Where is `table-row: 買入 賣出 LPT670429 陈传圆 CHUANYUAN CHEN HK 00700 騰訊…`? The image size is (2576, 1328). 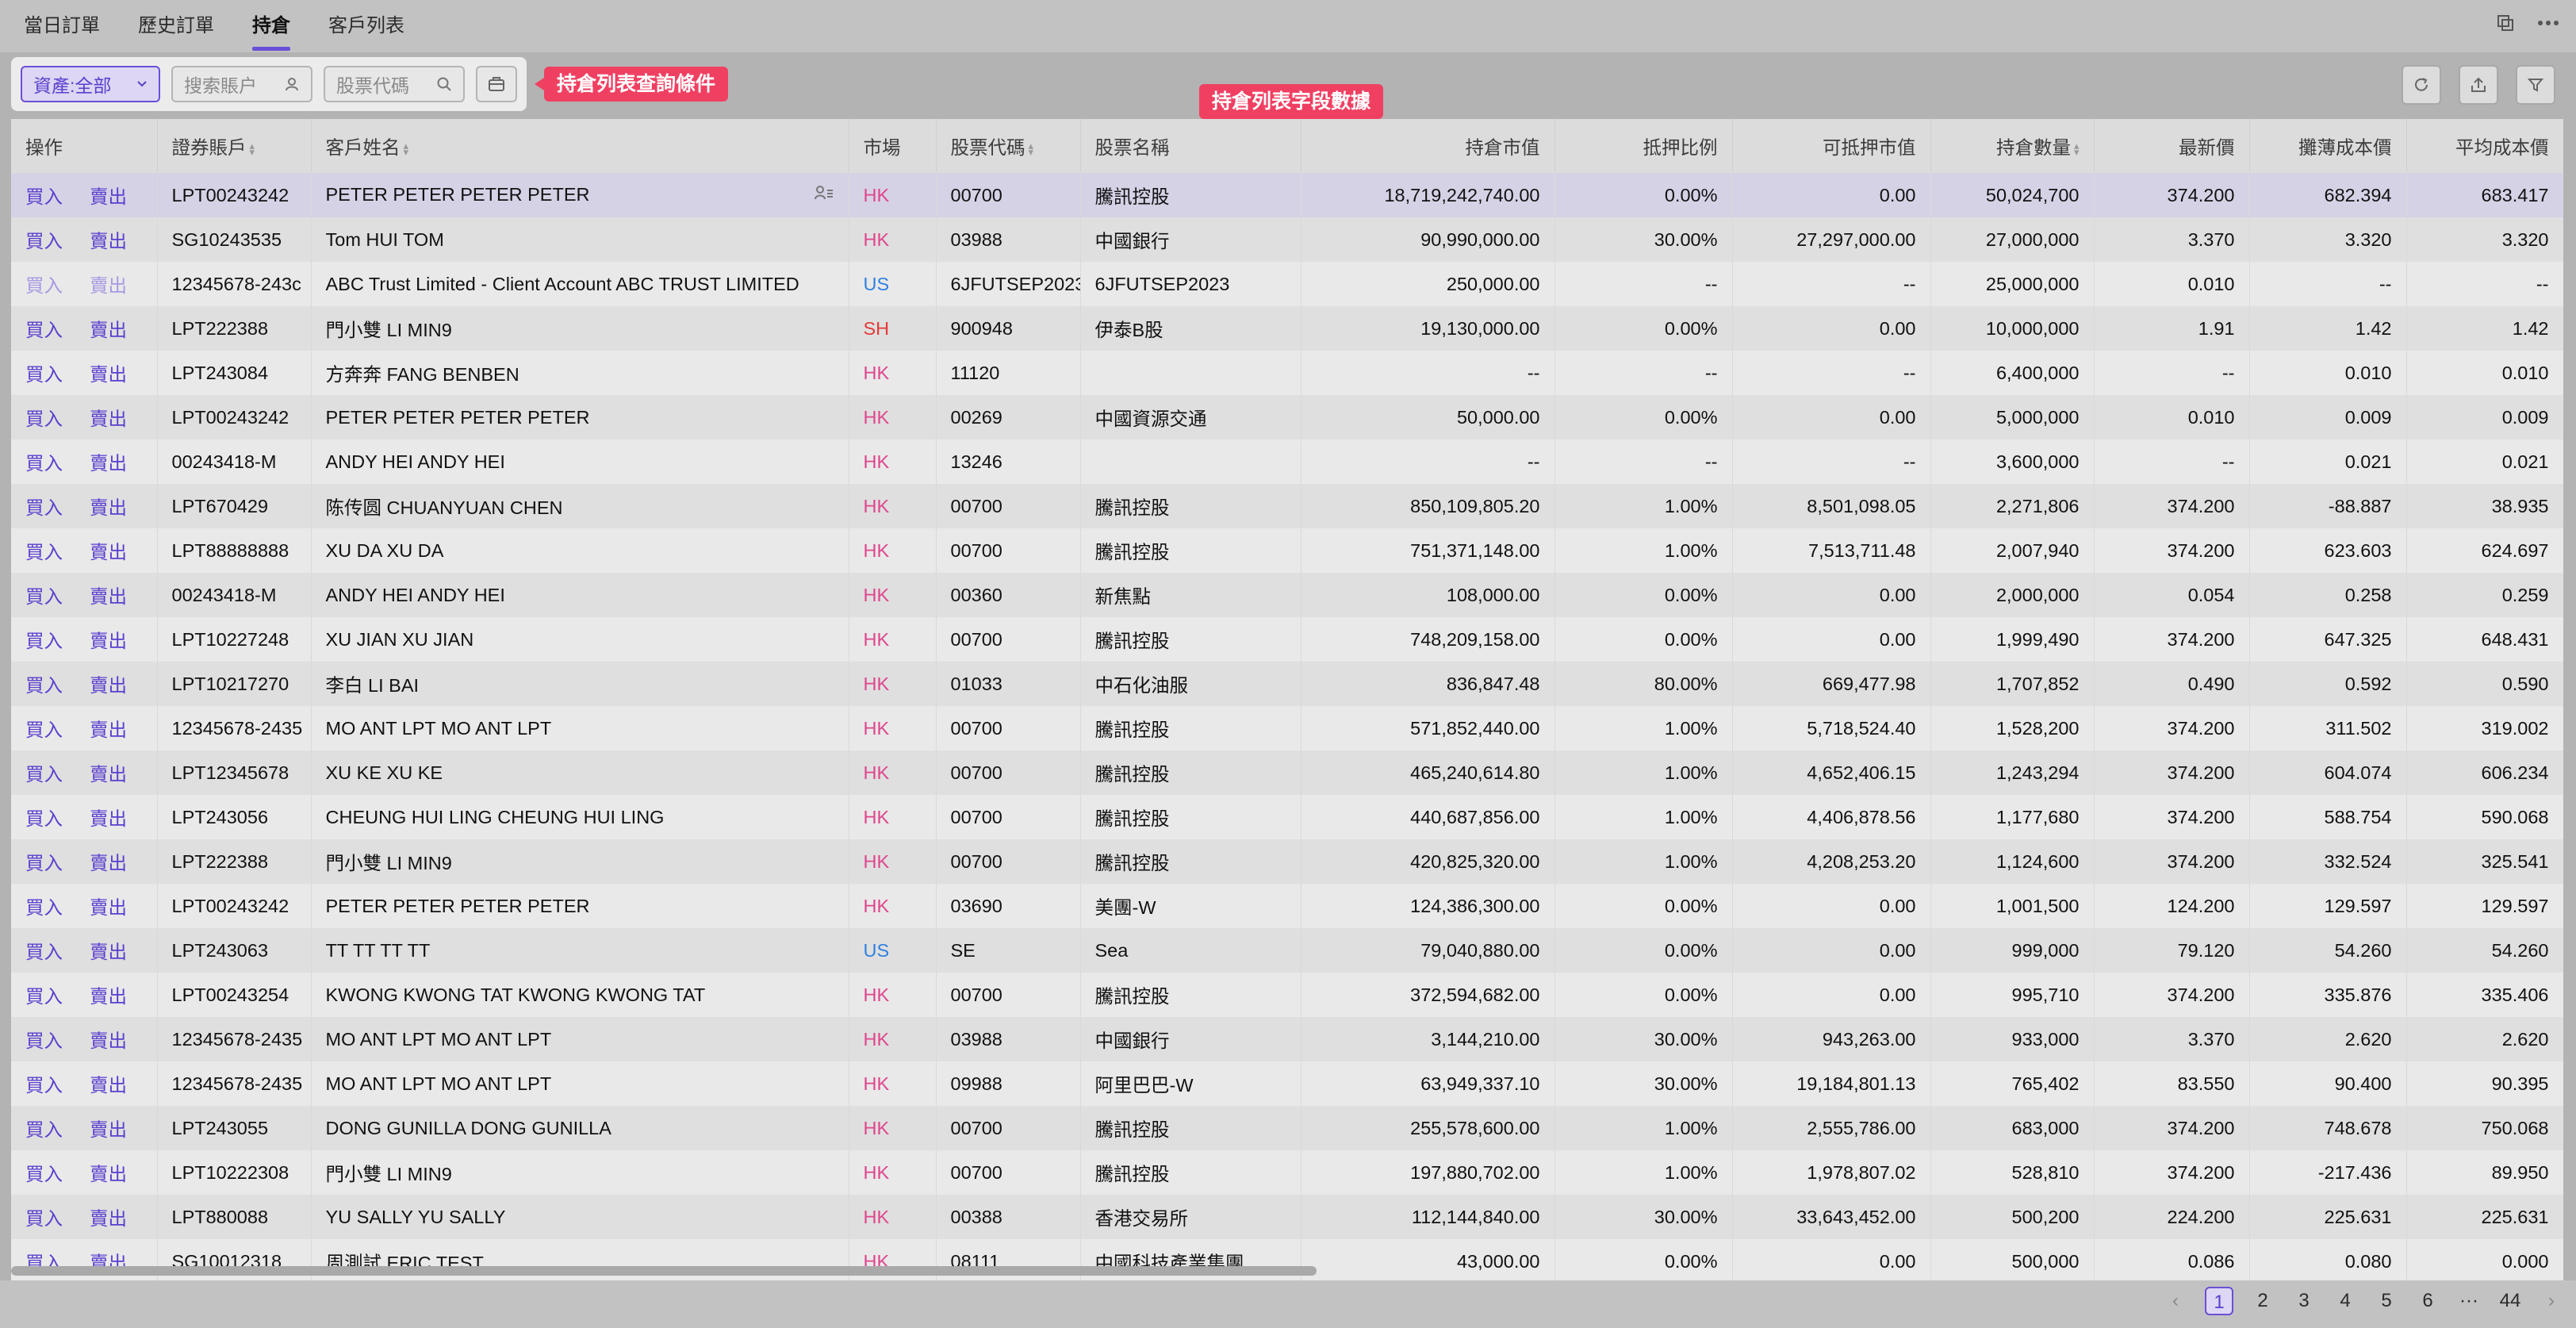 table-row: 買入 賣出 LPT670429 陈传圆 CHUANYUAN CHEN HK 00700 騰訊… is located at coordinates (1287, 506).